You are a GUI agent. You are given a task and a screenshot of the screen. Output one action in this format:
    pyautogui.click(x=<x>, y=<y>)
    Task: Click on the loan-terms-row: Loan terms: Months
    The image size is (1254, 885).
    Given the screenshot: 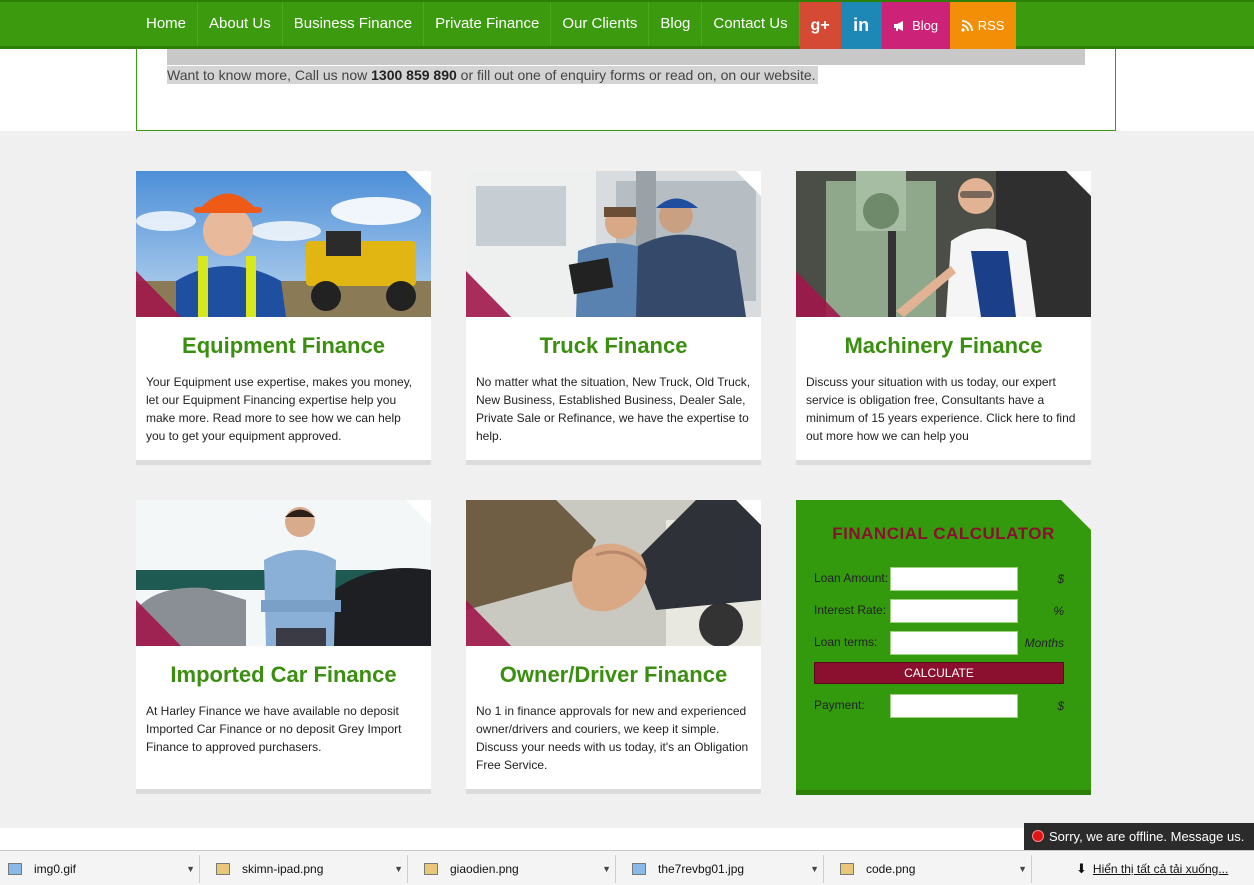 What is the action you would take?
    pyautogui.click(x=949, y=643)
    